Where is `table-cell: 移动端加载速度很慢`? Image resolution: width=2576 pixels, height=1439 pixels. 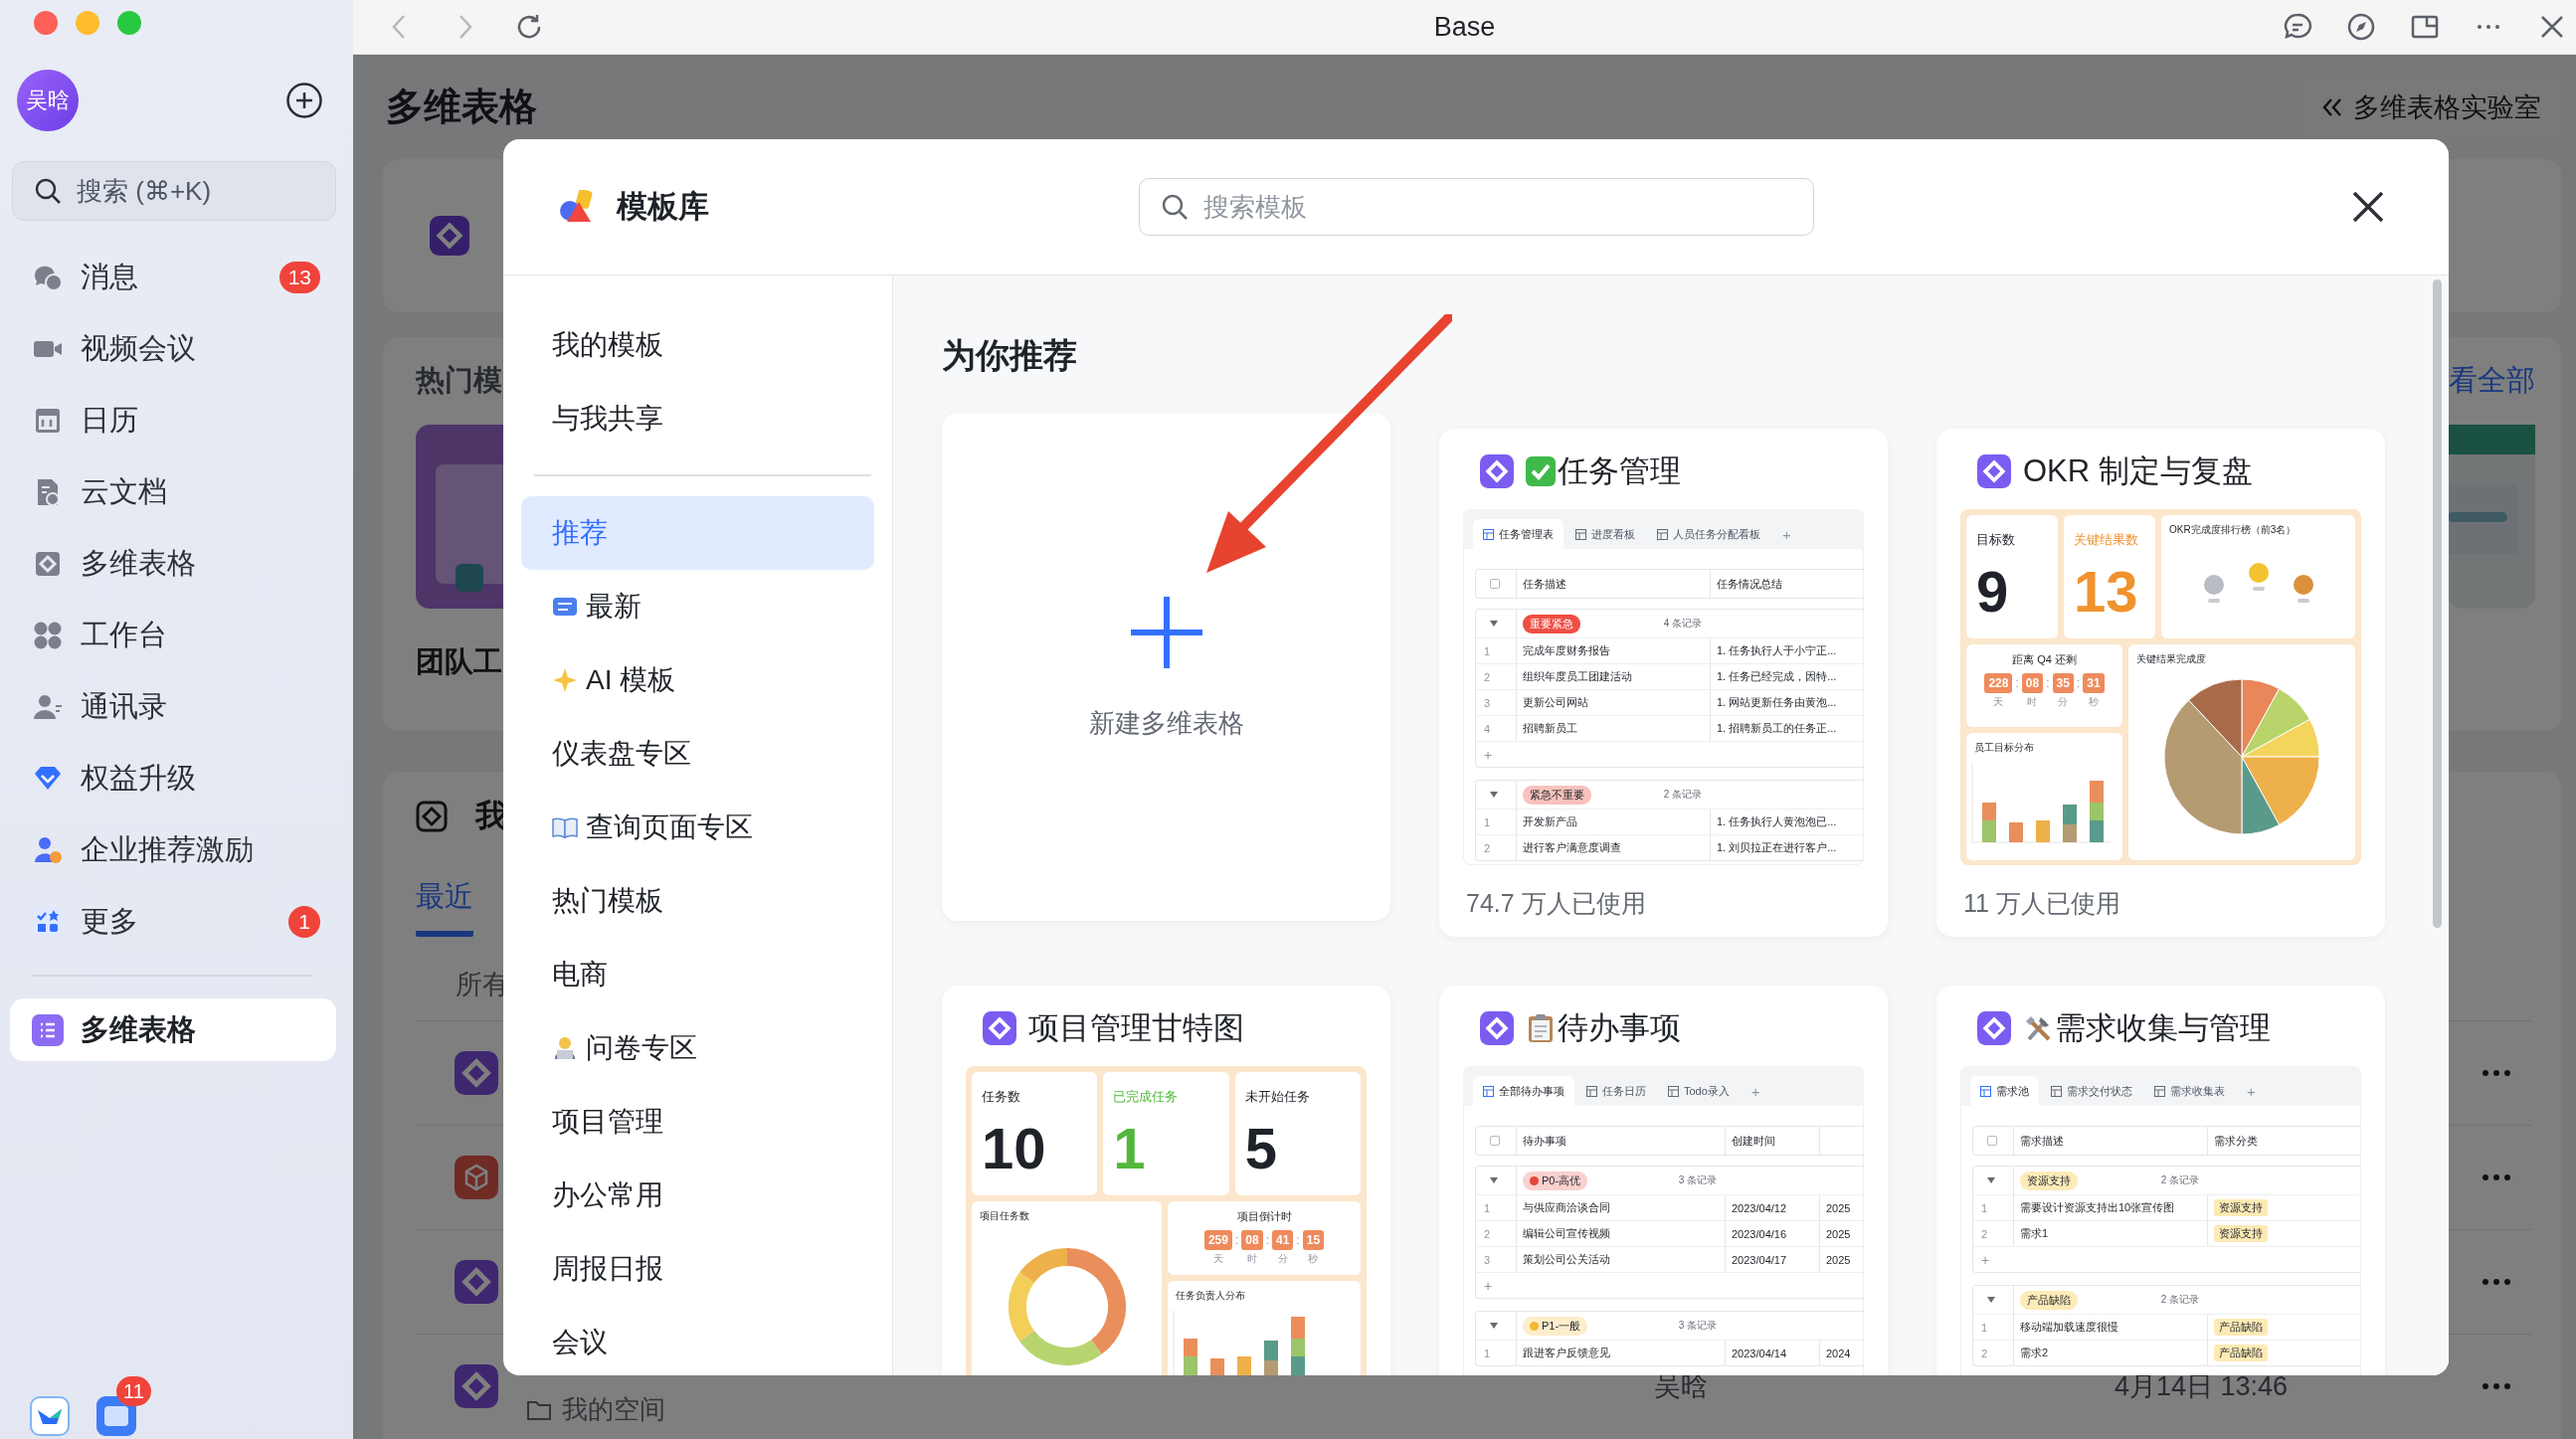
table-cell: 移动端加载速度很慢 is located at coordinates (2069, 1327).